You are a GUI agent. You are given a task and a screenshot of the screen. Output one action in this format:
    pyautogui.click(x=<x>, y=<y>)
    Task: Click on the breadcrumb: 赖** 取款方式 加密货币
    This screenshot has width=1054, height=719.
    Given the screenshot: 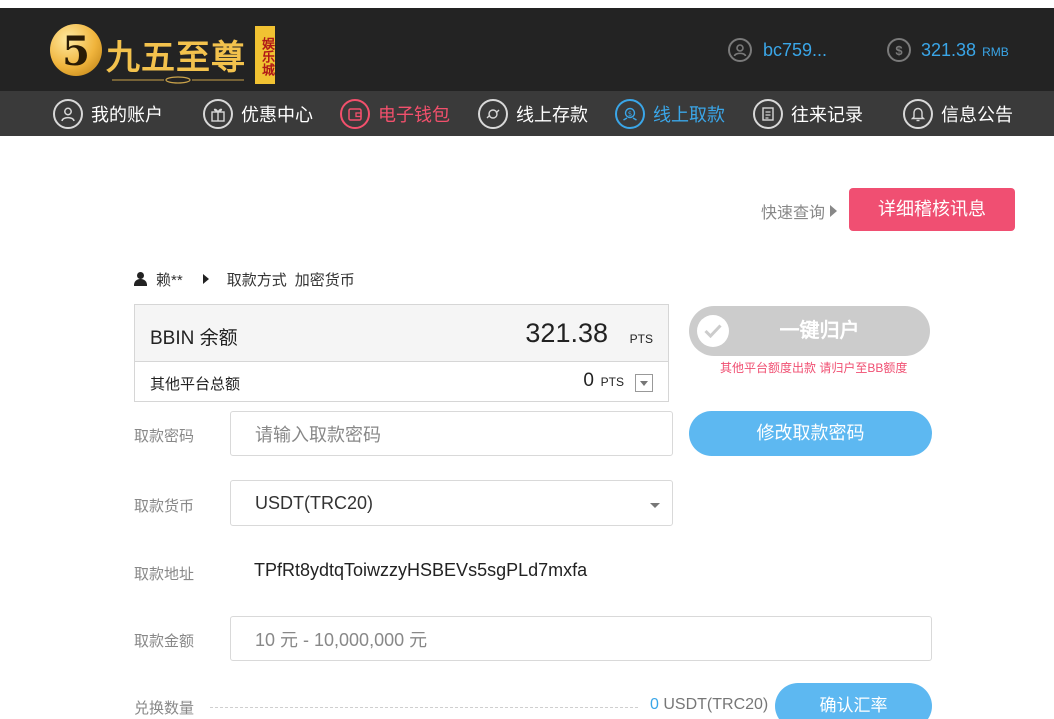 What is the action you would take?
    pyautogui.click(x=244, y=279)
    